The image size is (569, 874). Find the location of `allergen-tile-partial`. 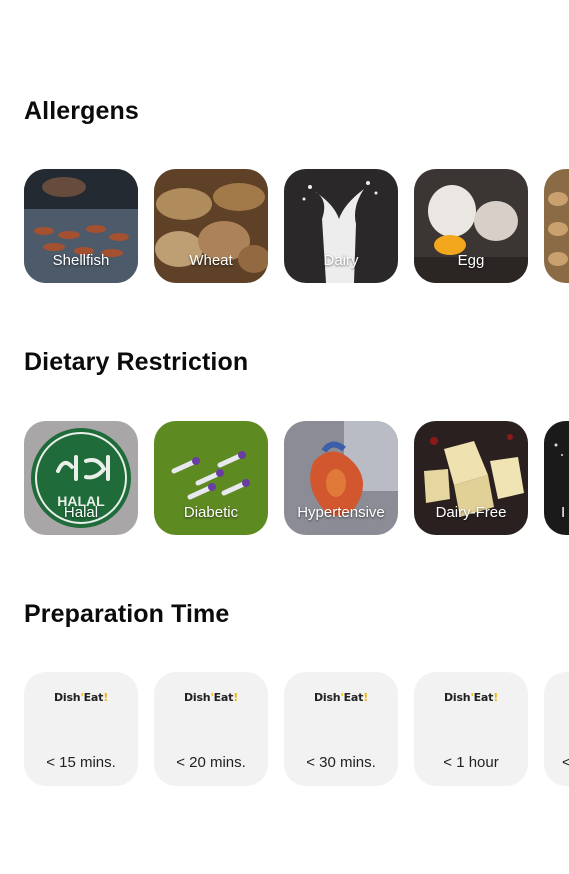

allergen-tile-partial is located at coordinates (556, 226).